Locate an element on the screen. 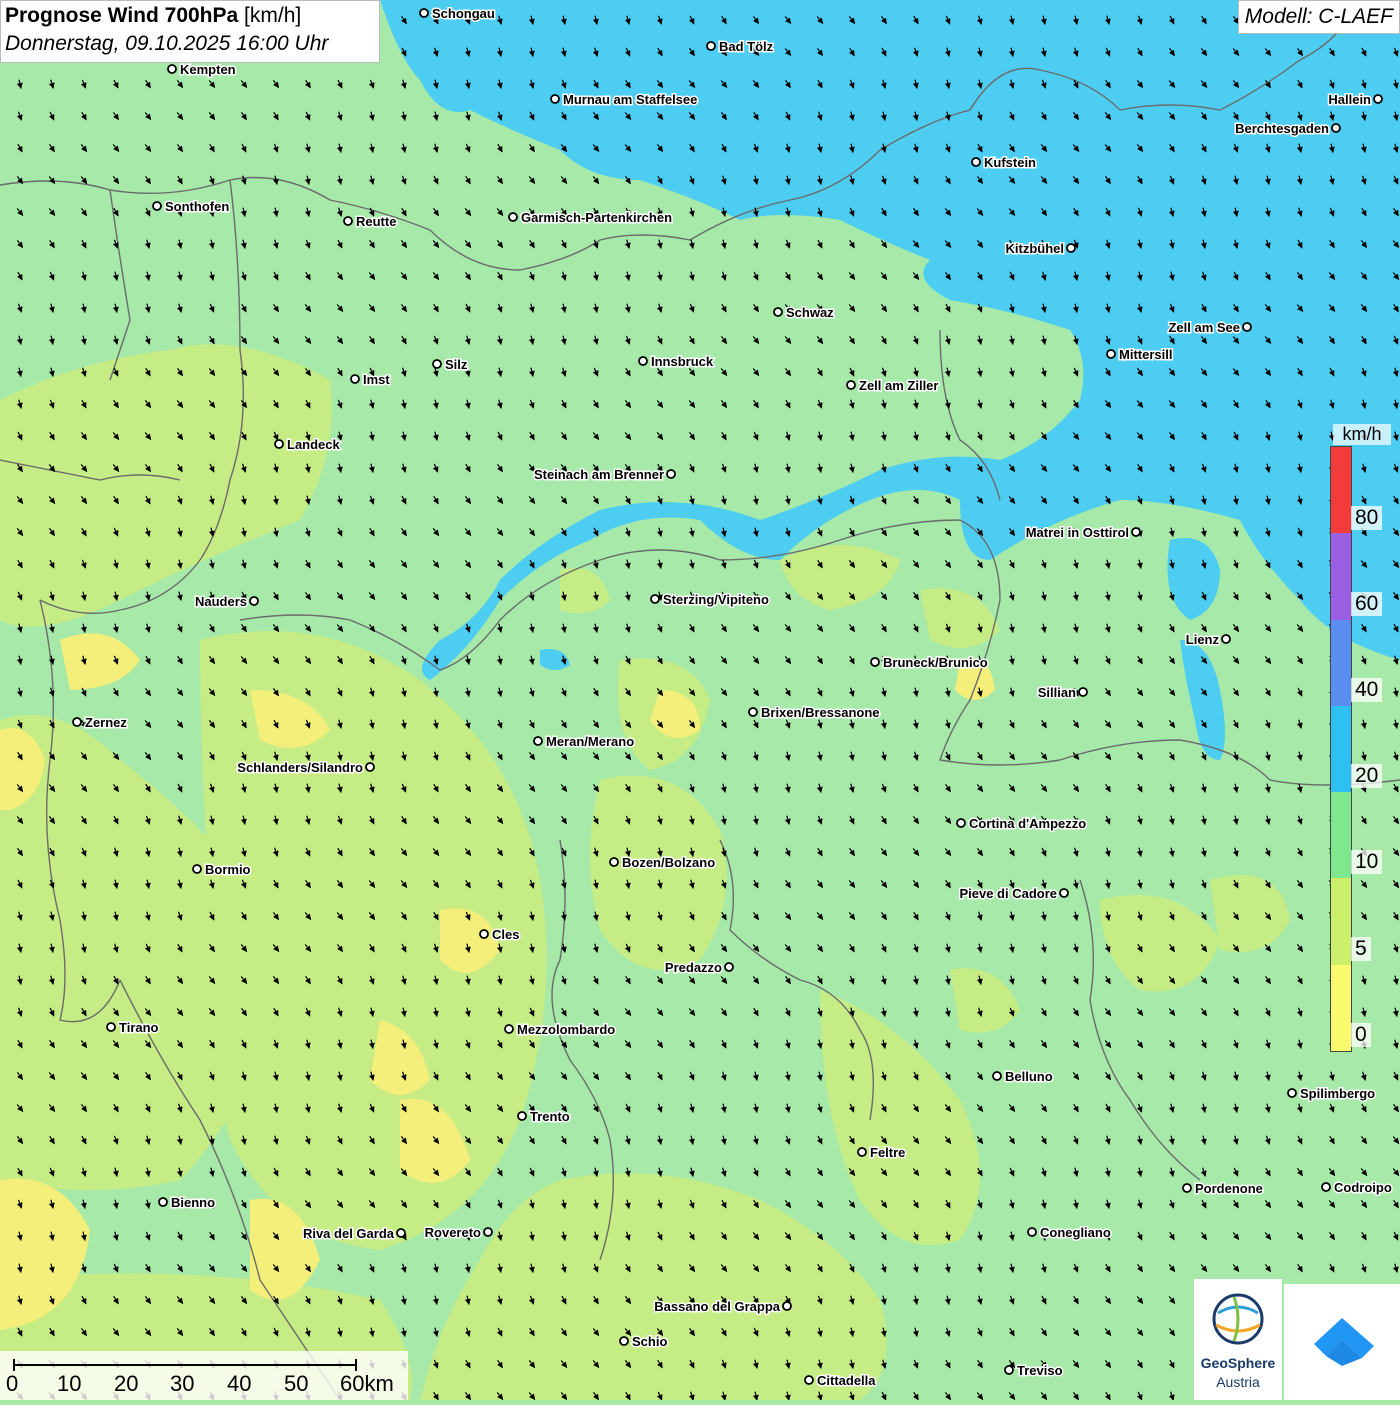 This screenshot has width=1400, height=1405. legend-color-bar is located at coordinates (1341, 749).